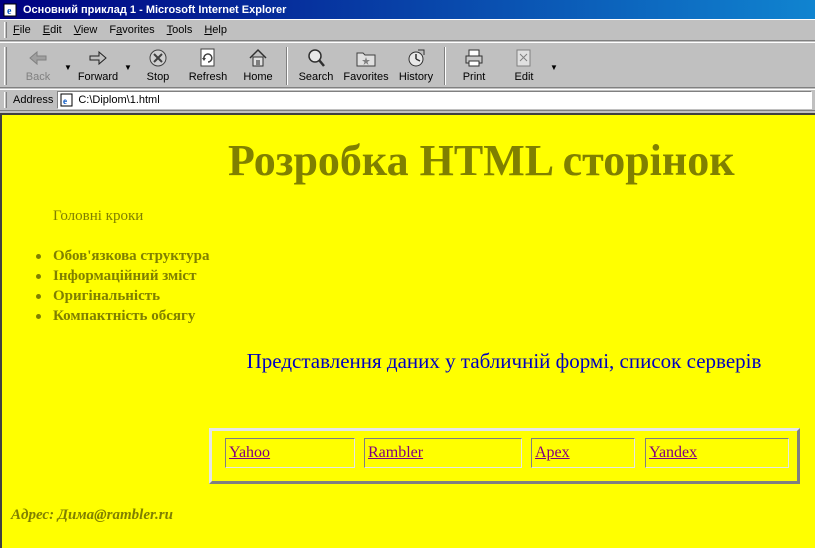 The width and height of the screenshot is (815, 548). What do you see at coordinates (122, 276) in the screenshot?
I see `list-item: Інформаційний зміст` at bounding box center [122, 276].